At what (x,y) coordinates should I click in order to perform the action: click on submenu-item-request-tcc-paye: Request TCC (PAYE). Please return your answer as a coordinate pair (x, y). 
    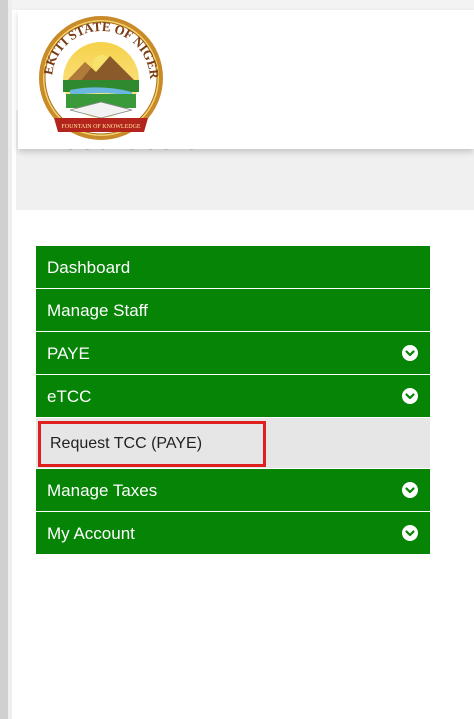
    Looking at the image, I should click on (233, 443).